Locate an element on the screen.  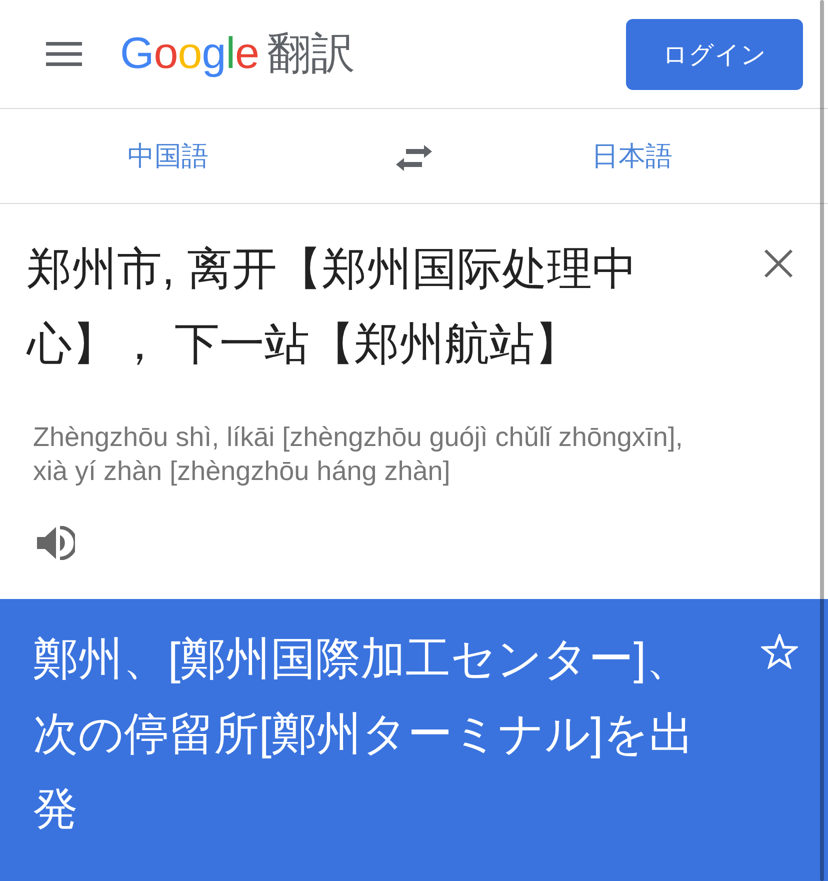
product-name: 翻訳 is located at coordinates (310, 54).